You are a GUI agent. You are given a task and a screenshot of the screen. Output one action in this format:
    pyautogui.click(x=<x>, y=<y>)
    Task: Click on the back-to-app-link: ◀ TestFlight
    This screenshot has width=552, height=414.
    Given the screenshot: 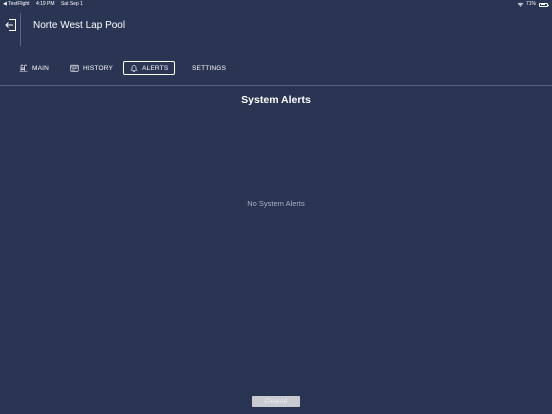 What is the action you would take?
    pyautogui.click(x=16, y=4)
    